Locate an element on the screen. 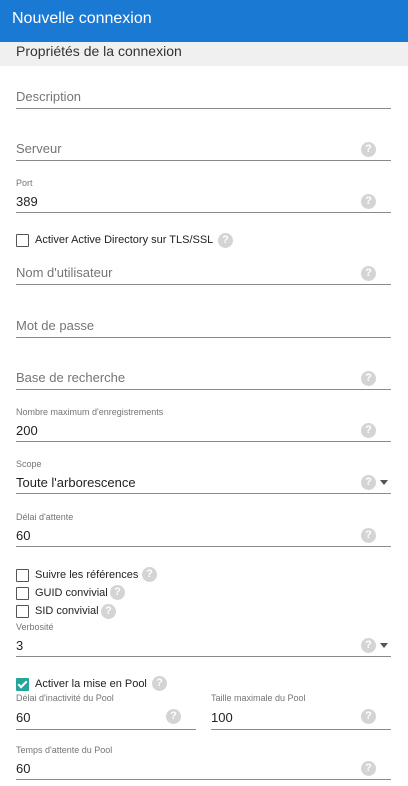 The width and height of the screenshot is (408, 786). pooling-checkbox is located at coordinates (22, 684).